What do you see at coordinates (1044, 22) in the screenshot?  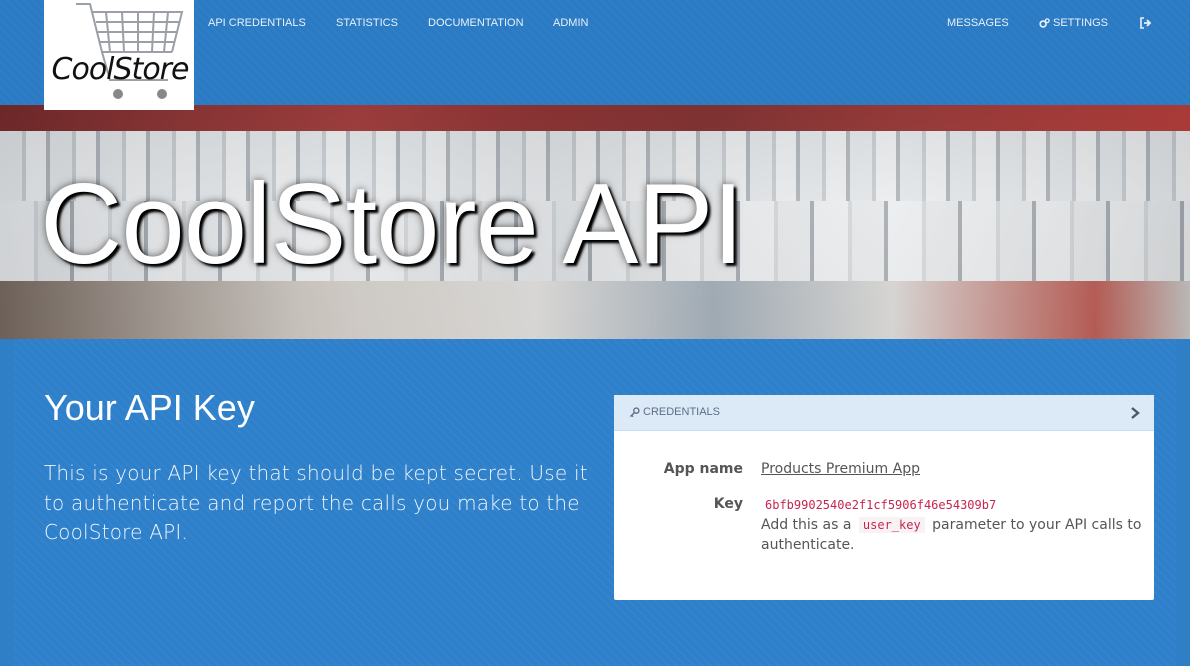 I see `gears-icon` at bounding box center [1044, 22].